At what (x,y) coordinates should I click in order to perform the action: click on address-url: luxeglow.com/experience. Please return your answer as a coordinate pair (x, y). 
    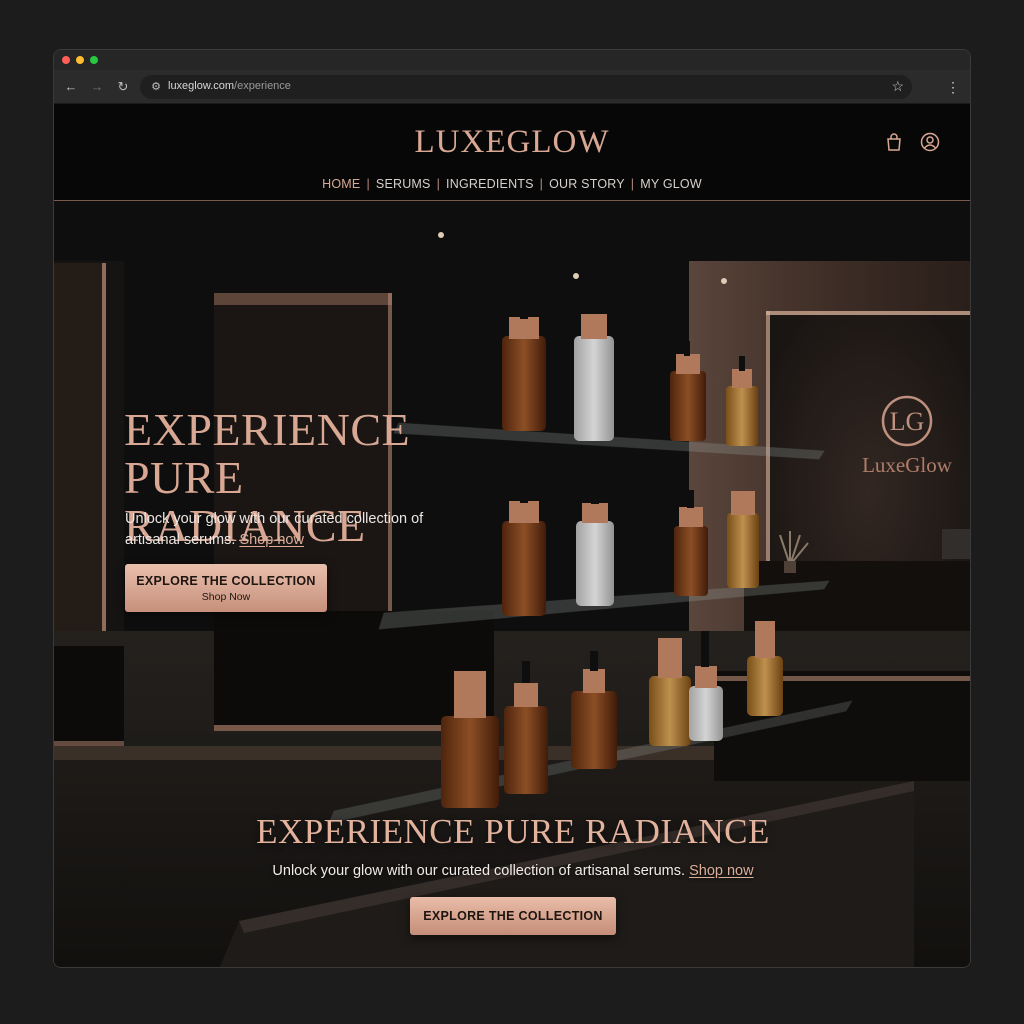
    Looking at the image, I should click on (229, 86).